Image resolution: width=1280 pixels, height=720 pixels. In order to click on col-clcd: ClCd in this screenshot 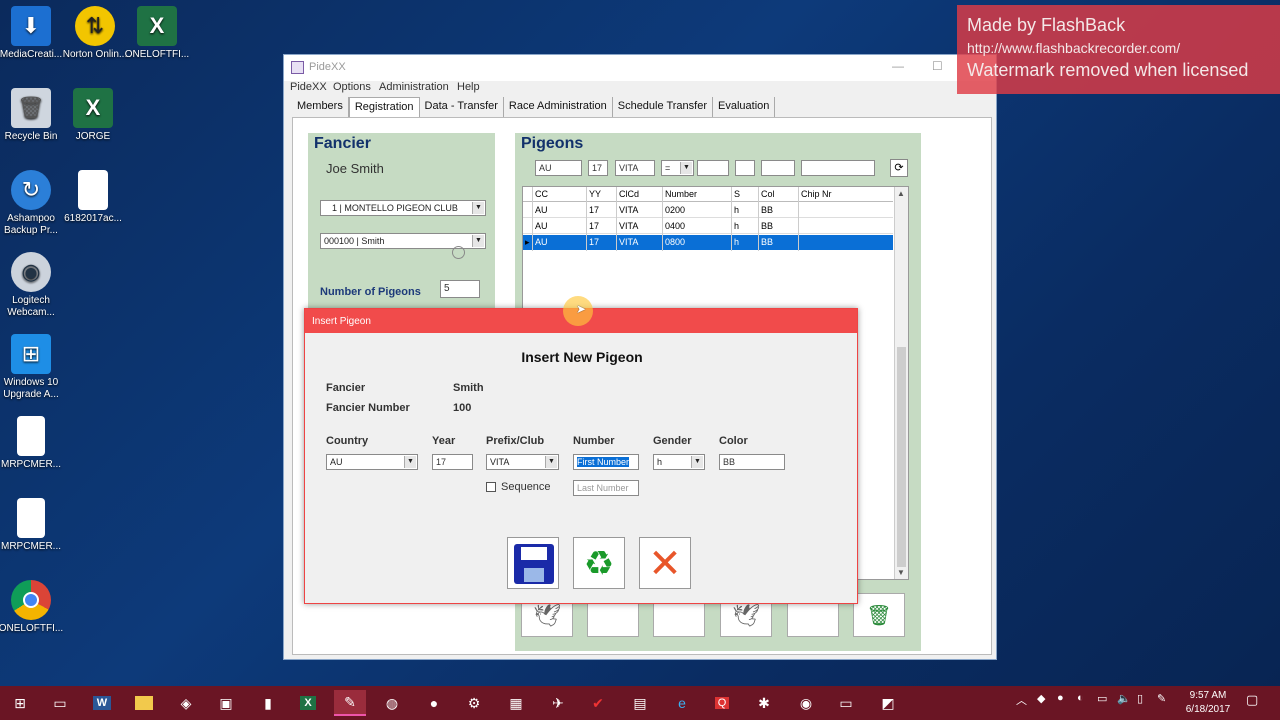, I will do `click(629, 194)`.